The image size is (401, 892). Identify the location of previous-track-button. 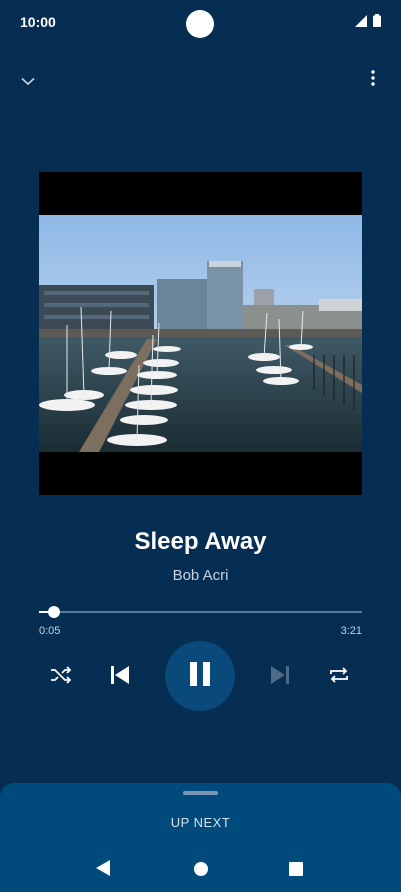
(120, 677).